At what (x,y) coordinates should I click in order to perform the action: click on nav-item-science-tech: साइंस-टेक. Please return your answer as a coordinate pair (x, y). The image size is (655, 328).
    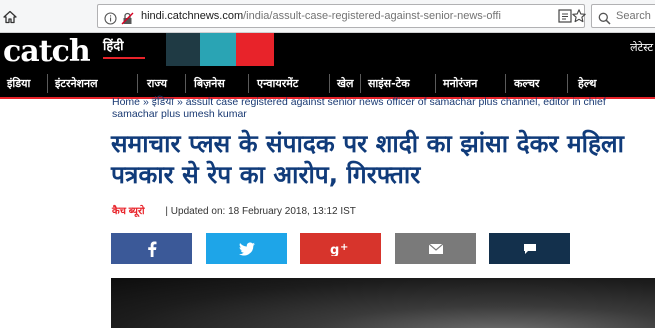
    Looking at the image, I should click on (389, 83).